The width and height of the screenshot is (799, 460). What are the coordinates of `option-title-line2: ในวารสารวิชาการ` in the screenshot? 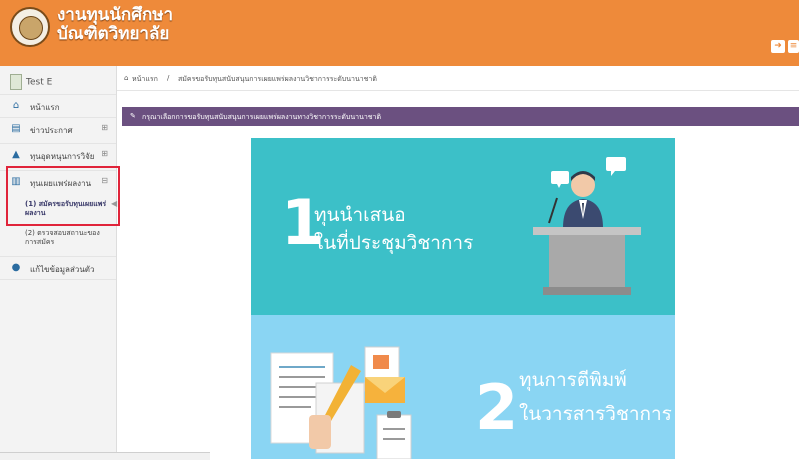 It's located at (595, 414).